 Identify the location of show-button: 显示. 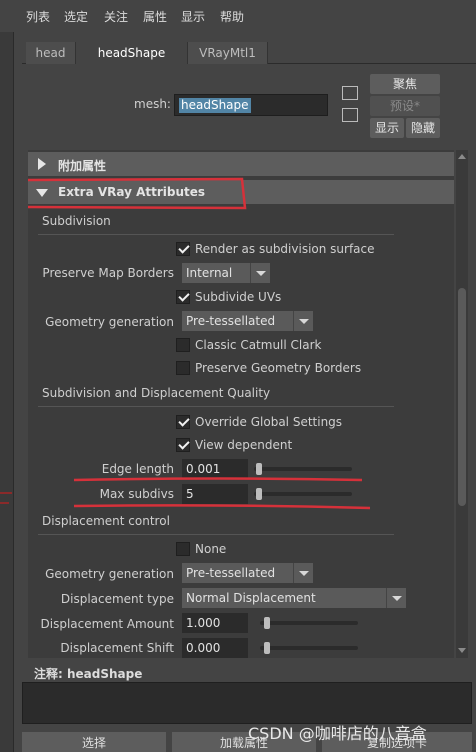
(387, 128).